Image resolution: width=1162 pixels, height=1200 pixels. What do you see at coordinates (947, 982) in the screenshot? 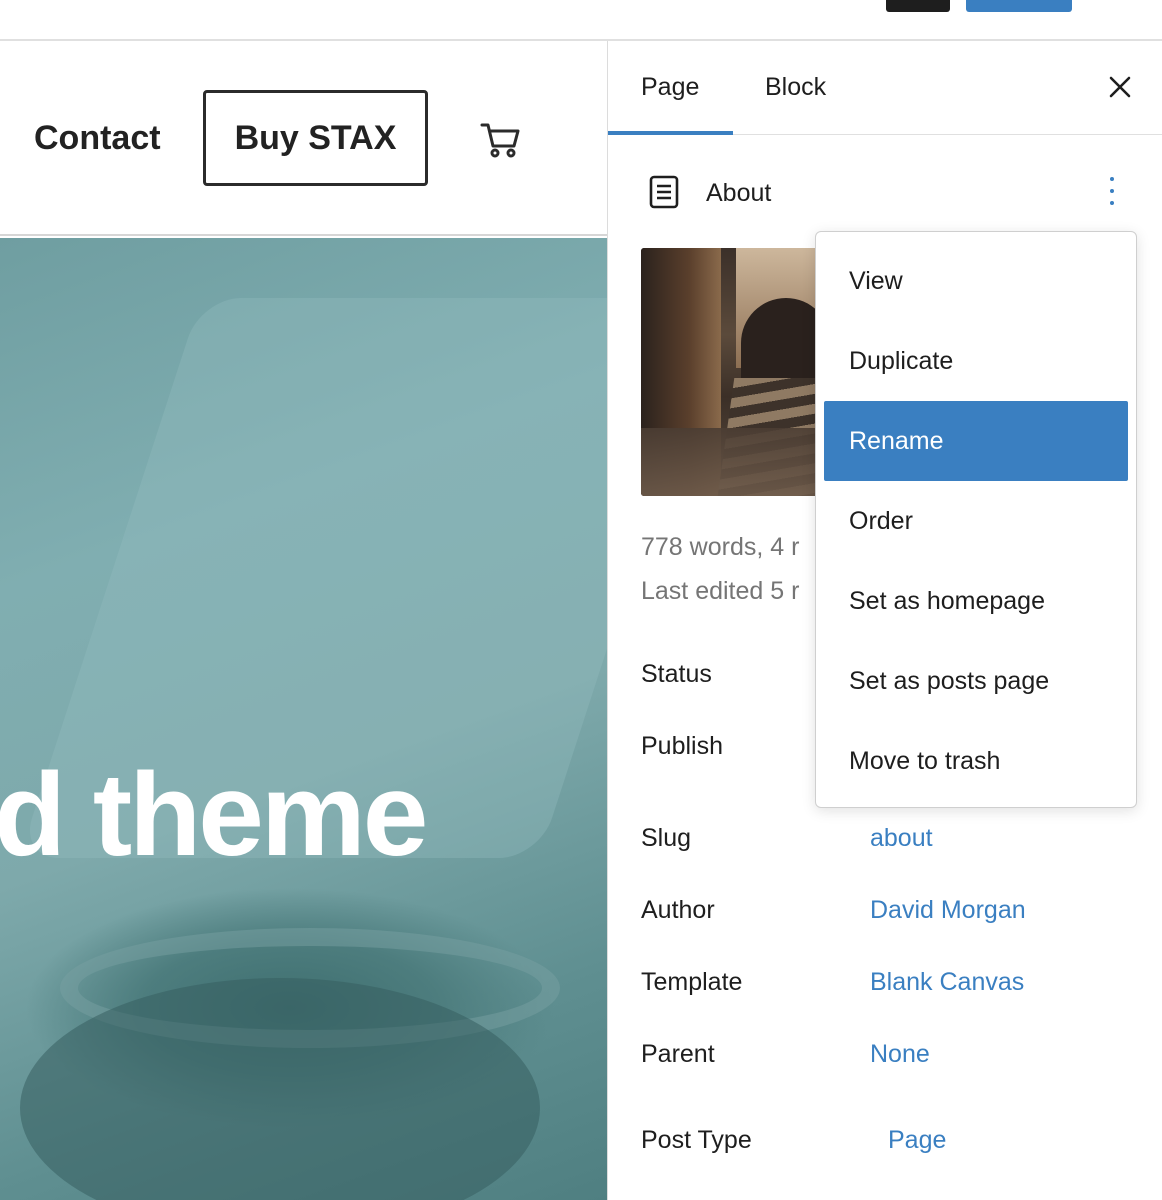
I see `template-value: Blank Canvas` at bounding box center [947, 982].